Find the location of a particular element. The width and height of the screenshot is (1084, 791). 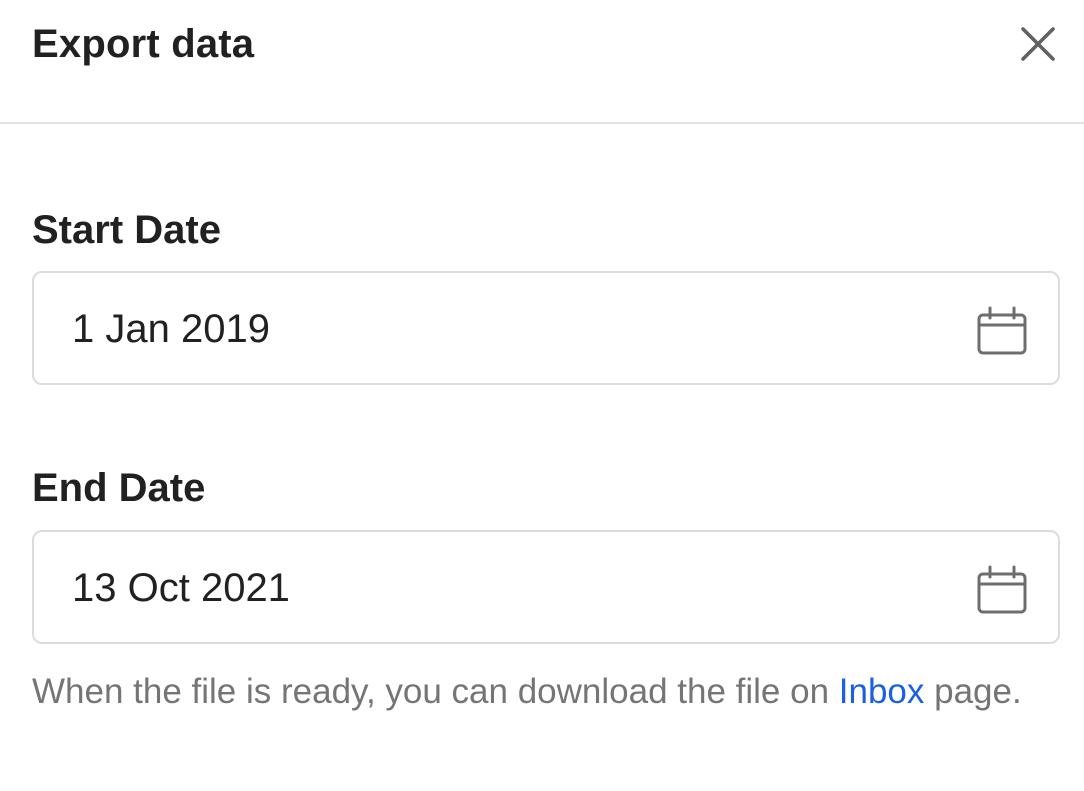

start-date-field: 1 Jan 2019 is located at coordinates (546, 328).